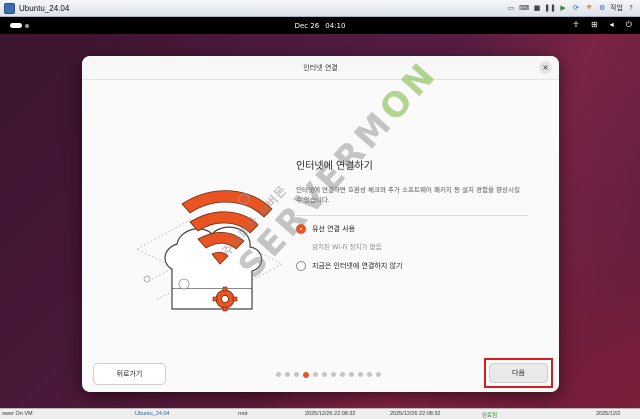  I want to click on option-no-connection-label: 지금은 인터넷에 연결하지 않기, so click(357, 266).